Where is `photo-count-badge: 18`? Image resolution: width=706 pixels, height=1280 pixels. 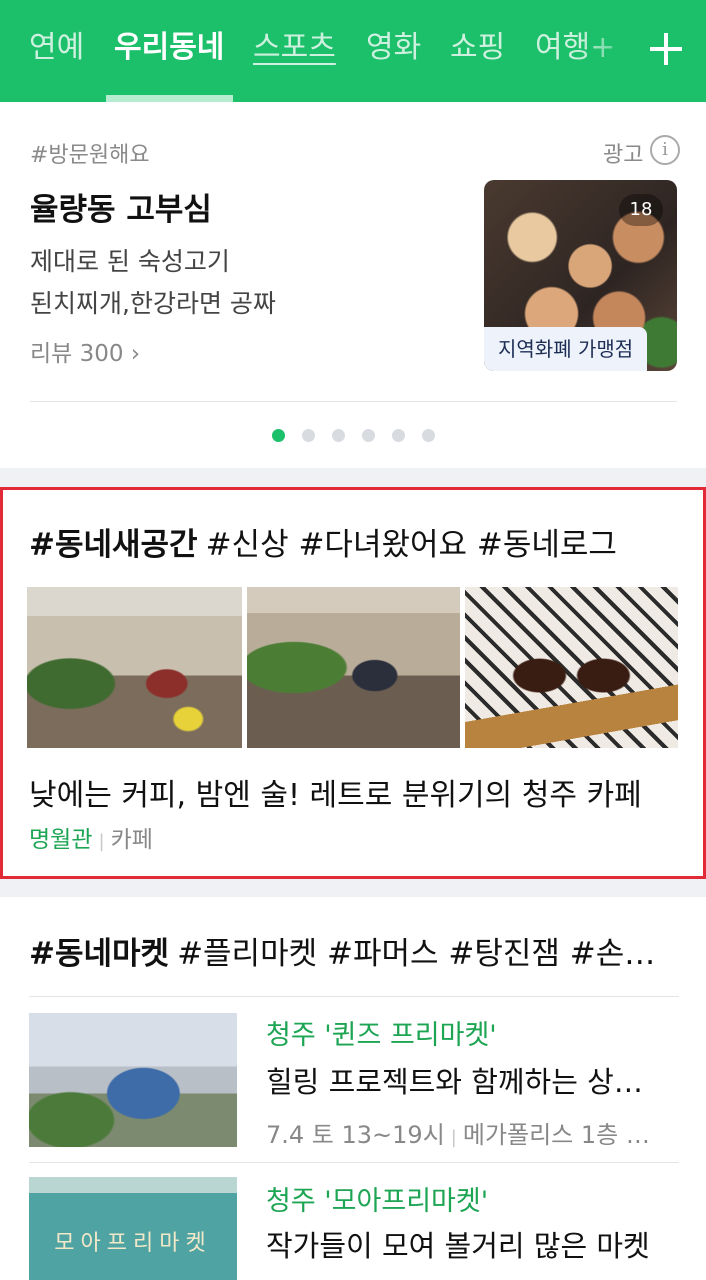 photo-count-badge: 18 is located at coordinates (641, 210).